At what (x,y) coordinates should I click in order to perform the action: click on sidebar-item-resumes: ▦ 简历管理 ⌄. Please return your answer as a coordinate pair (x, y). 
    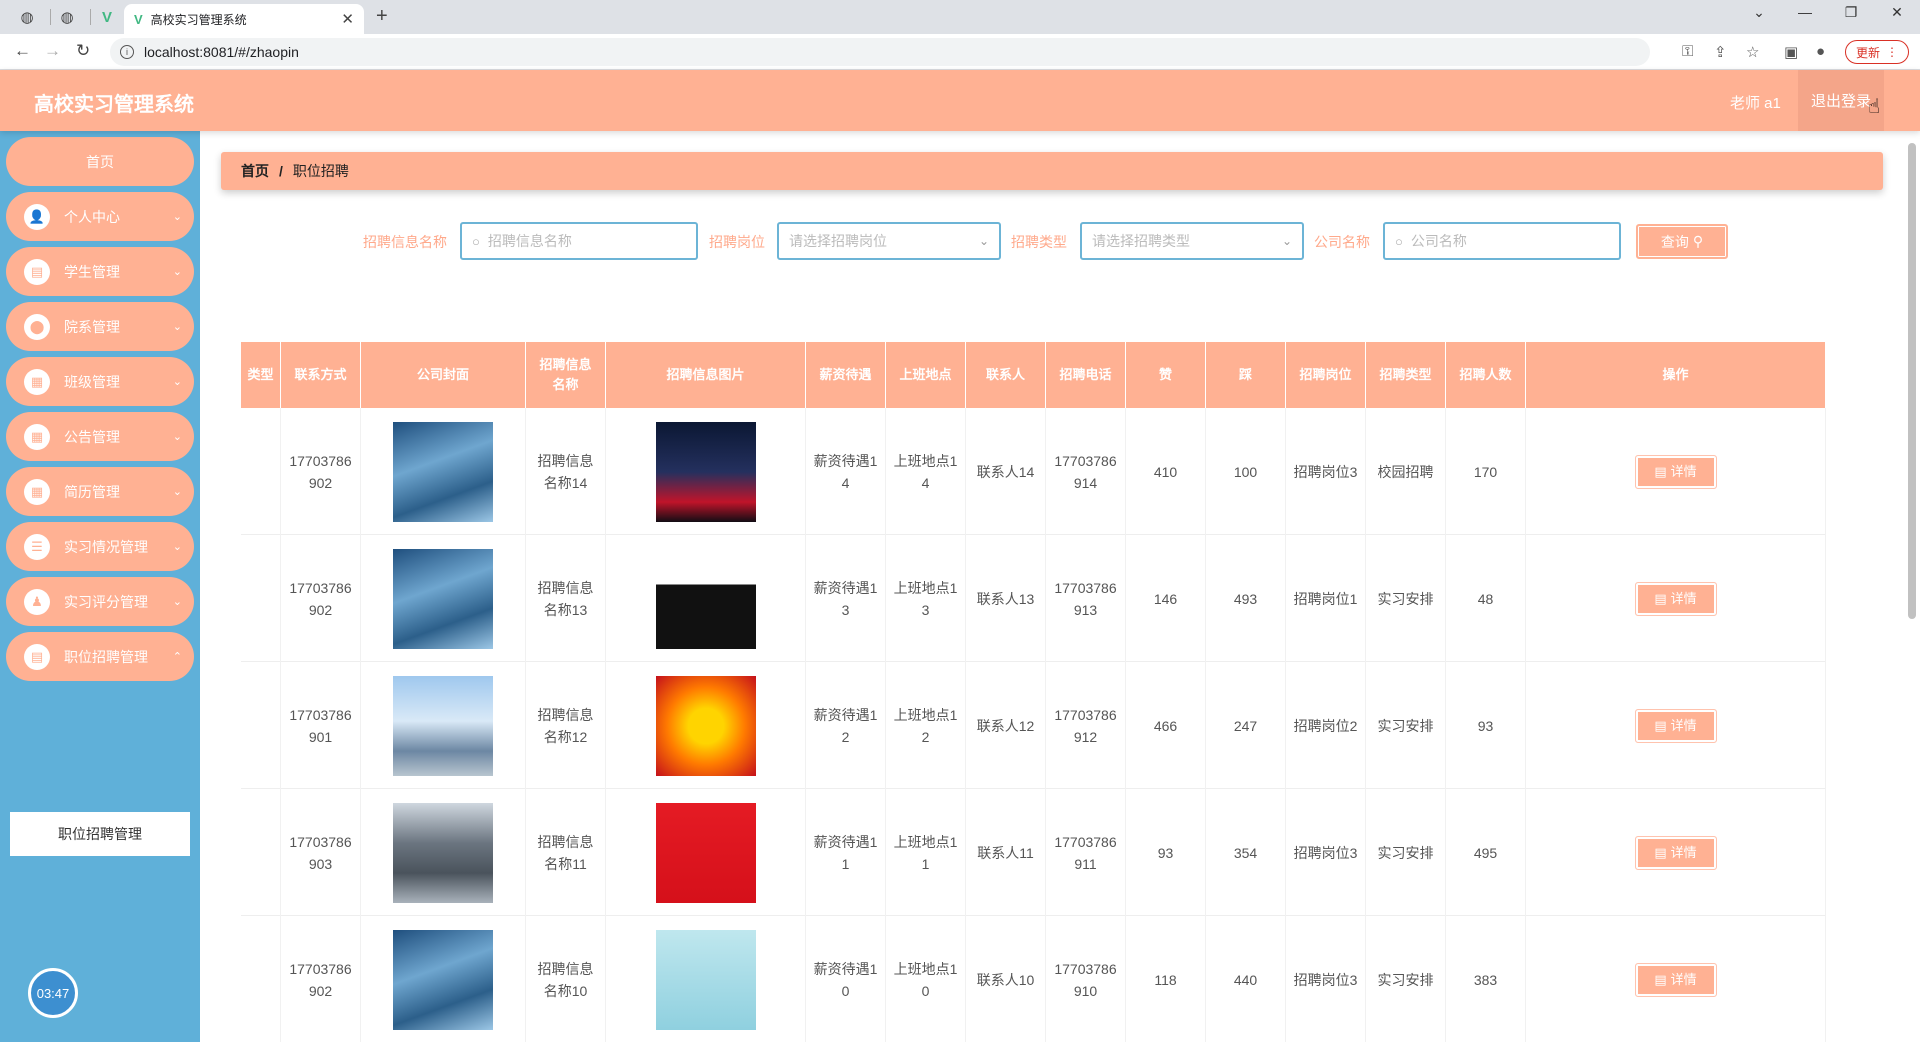
    Looking at the image, I should click on (100, 491).